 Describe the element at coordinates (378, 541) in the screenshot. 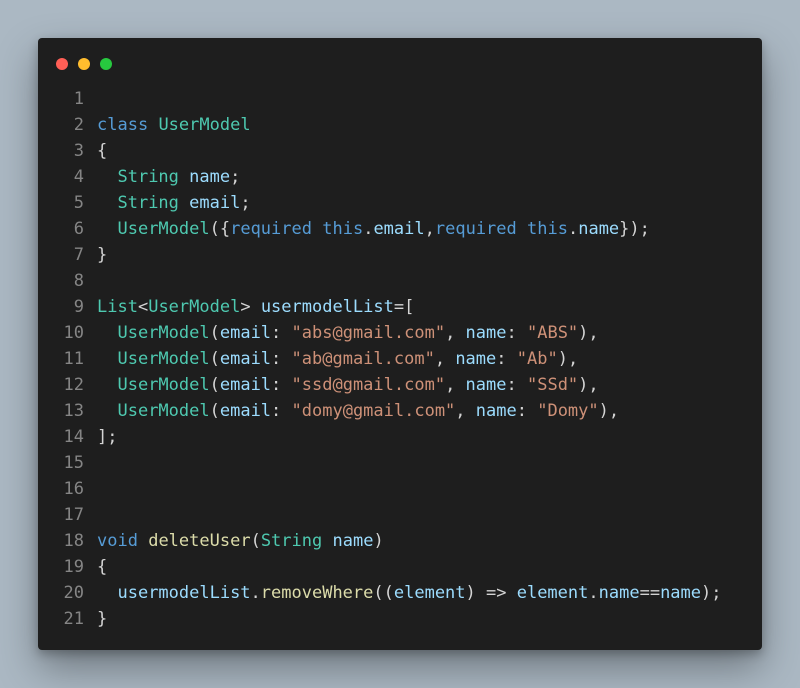

I see `code-token: )` at that location.